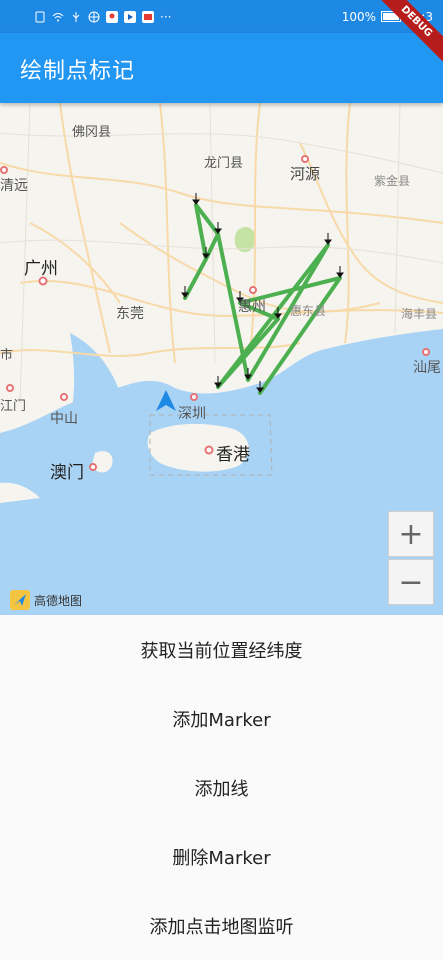 Image resolution: width=443 pixels, height=960 pixels. I want to click on place-label: 紫金县, so click(392, 181).